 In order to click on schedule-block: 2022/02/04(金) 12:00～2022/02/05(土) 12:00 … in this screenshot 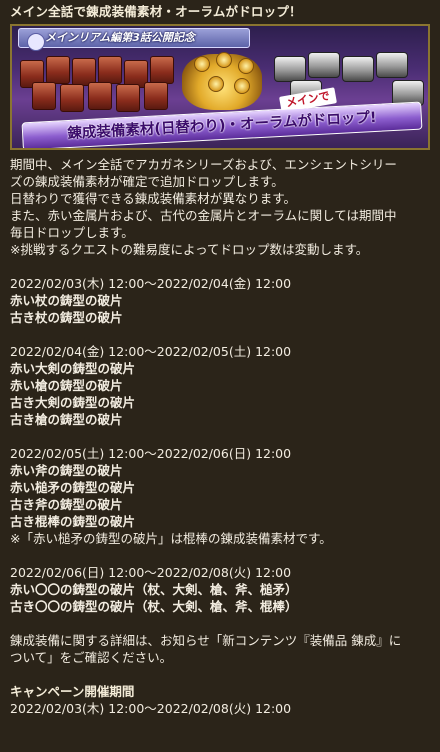, I will do `click(220, 385)`.